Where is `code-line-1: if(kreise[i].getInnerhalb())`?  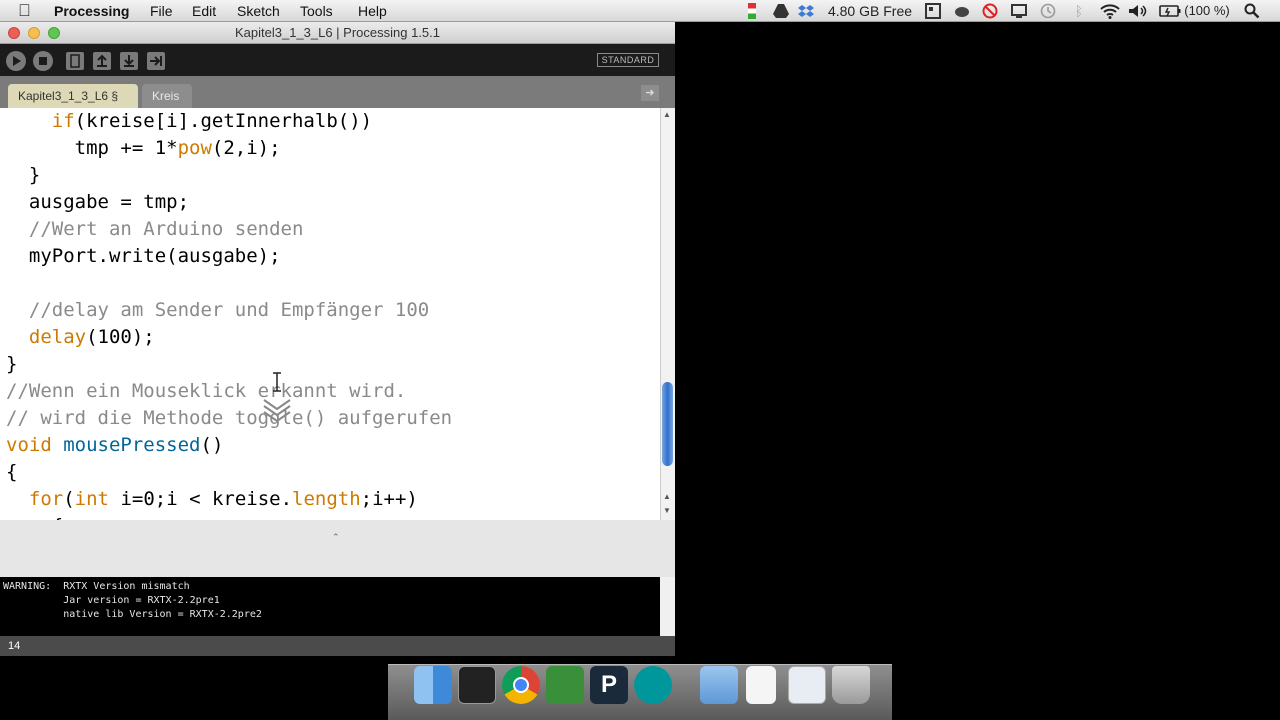
code-line-1: if(kreise[i].getInnerhalb()) is located at coordinates (189, 121).